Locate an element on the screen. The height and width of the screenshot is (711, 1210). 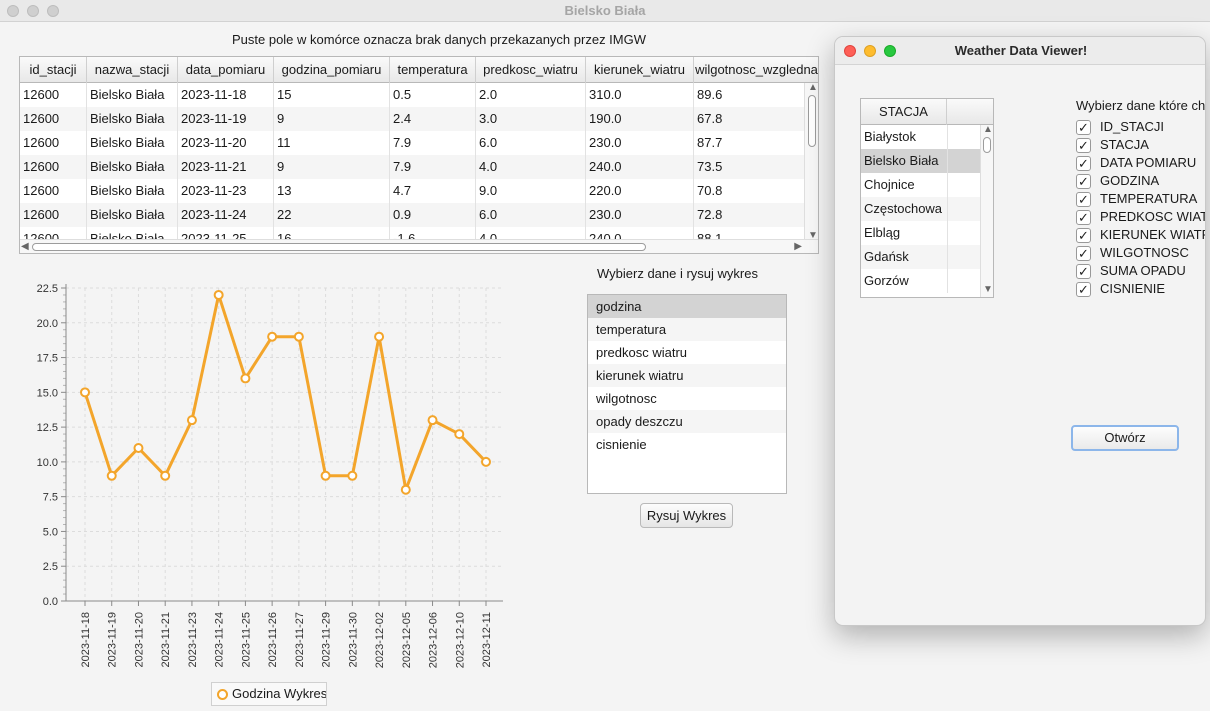
column-header: predkosc_wiatru is located at coordinates (531, 70).